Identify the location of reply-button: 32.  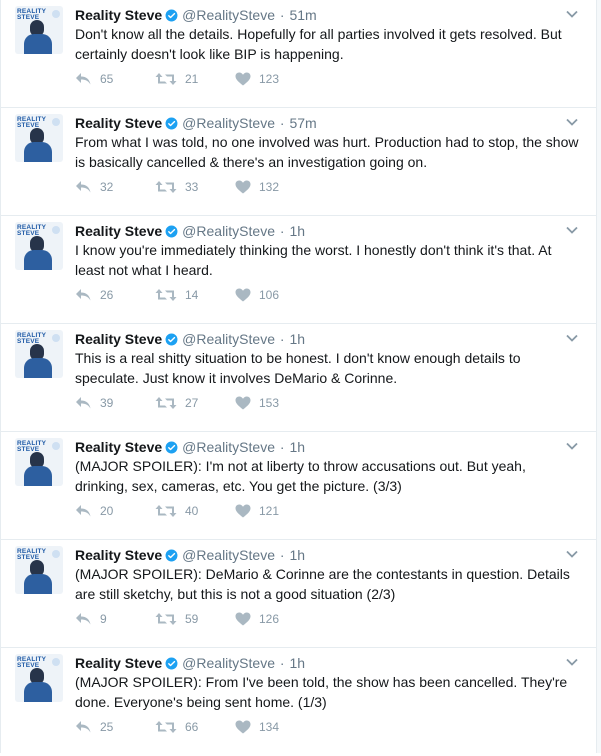
(94, 187).